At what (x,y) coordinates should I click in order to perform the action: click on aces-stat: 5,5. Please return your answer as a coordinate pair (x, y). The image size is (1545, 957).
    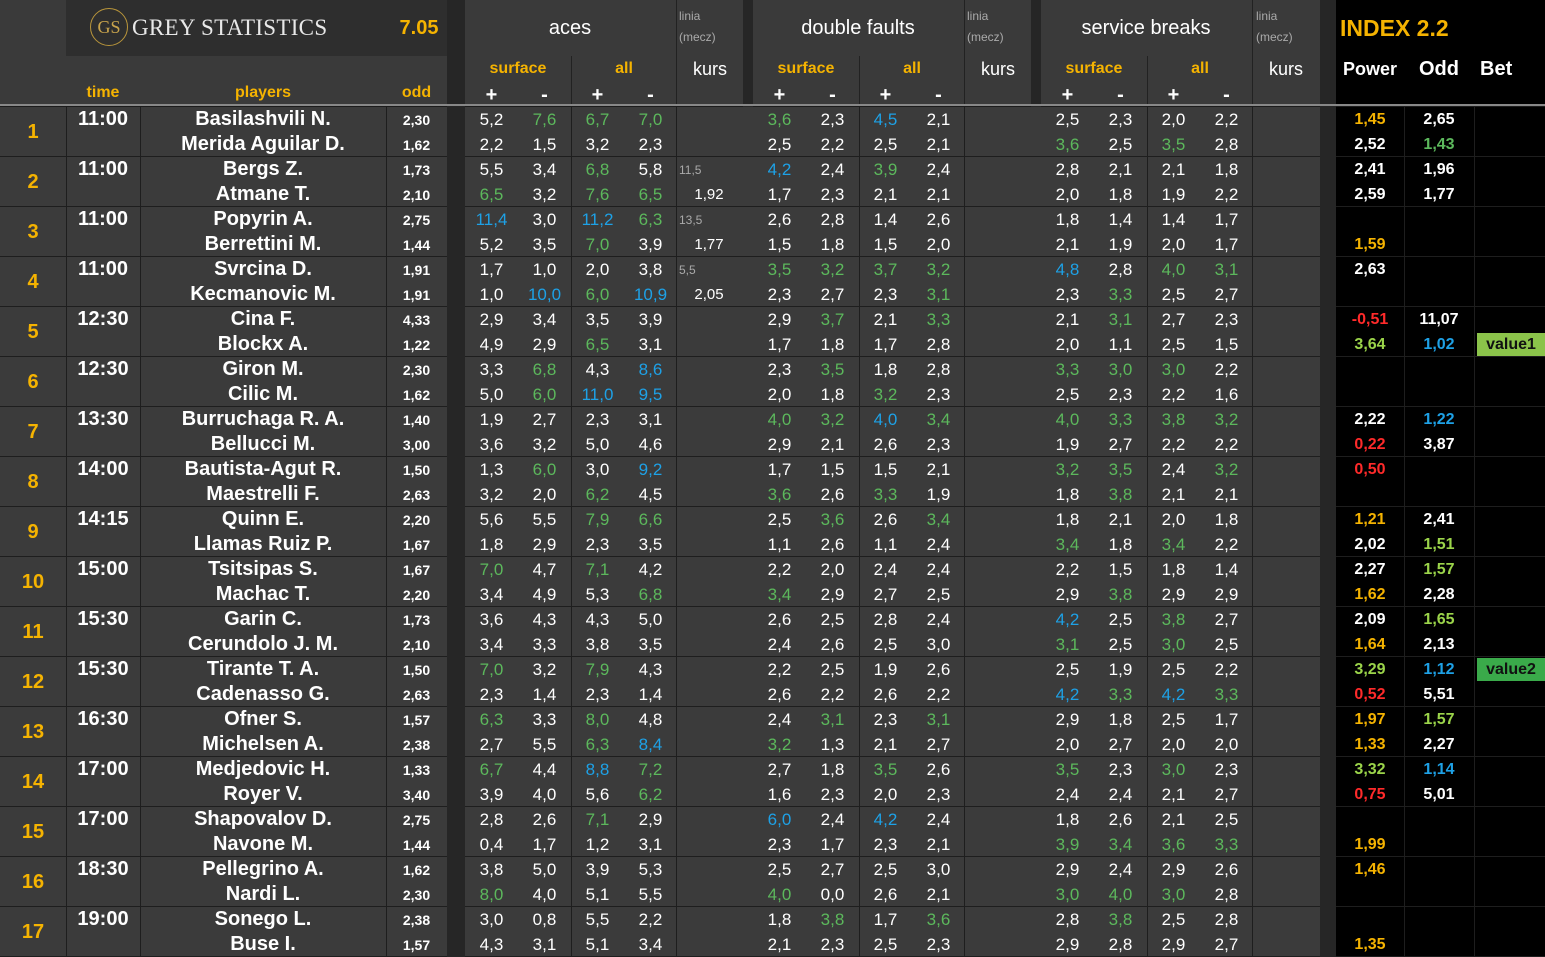
    Looking at the image, I should click on (597, 919).